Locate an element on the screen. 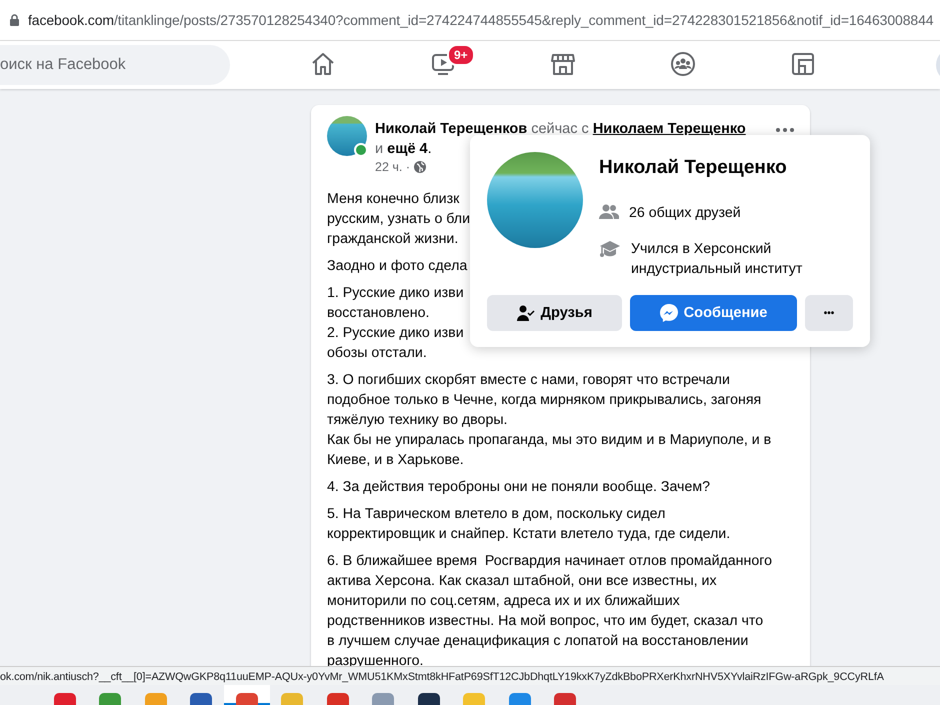 Image resolution: width=940 pixels, height=705 pixels. author-avatar is located at coordinates (347, 136).